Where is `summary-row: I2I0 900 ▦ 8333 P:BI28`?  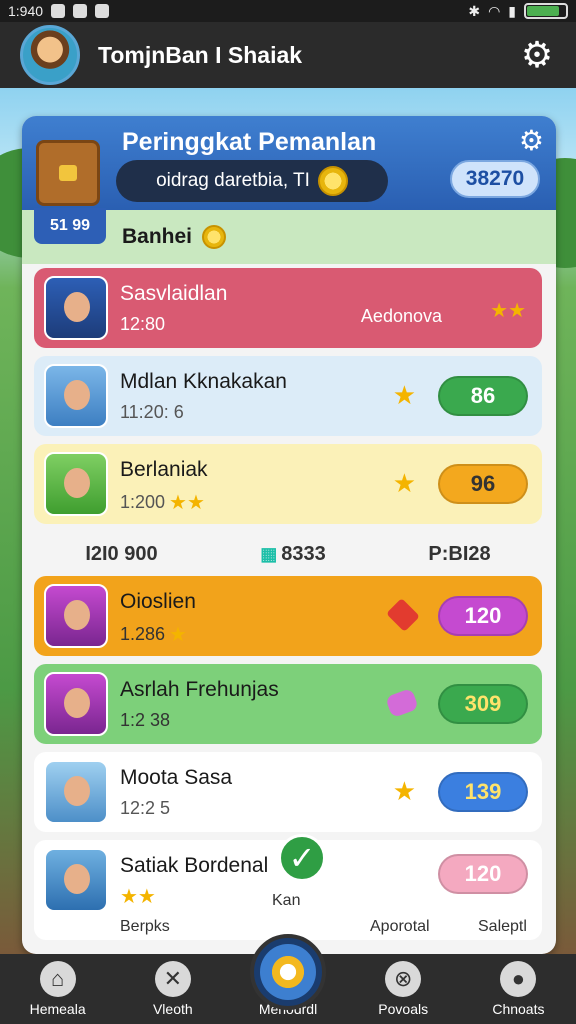 summary-row: I2I0 900 ▦ 8333 P:BI28 is located at coordinates (288, 554).